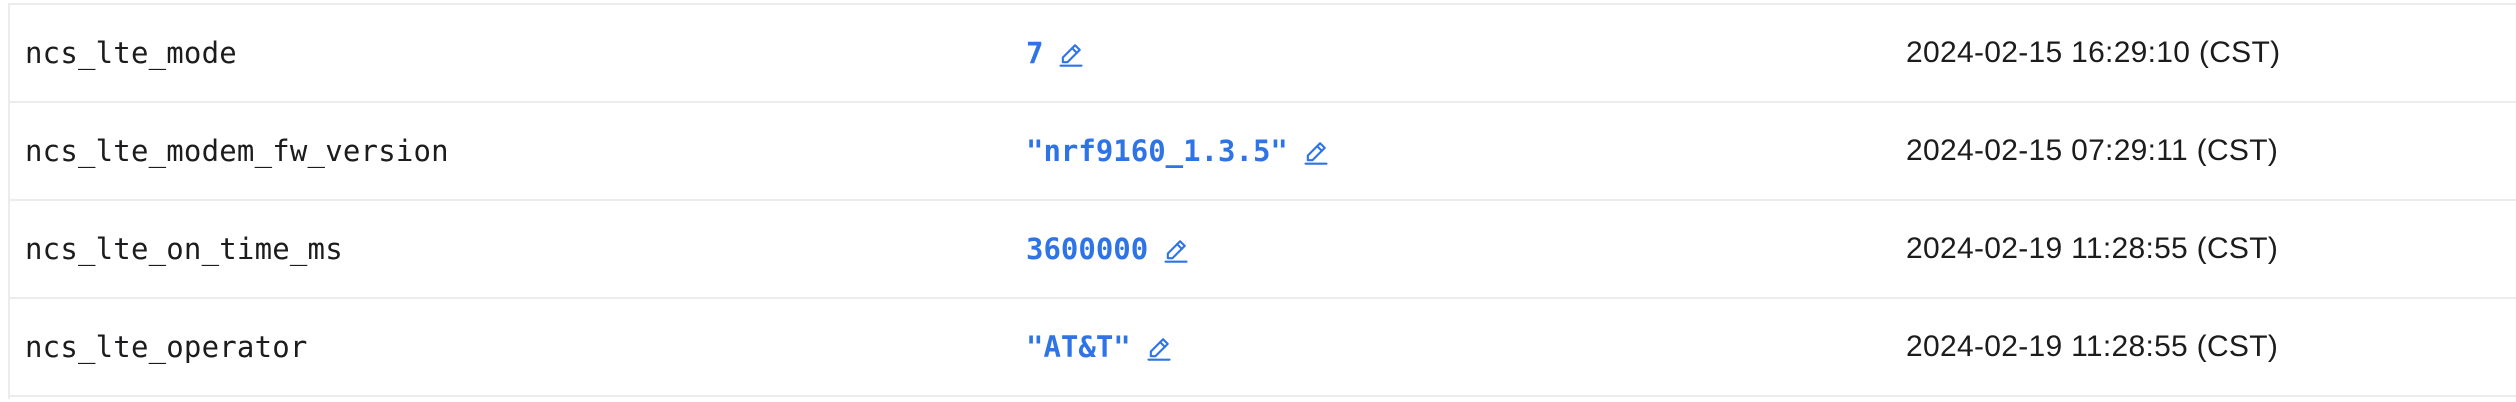 This screenshot has height=402, width=2516. I want to click on row-value: 7, so click(1034, 53).